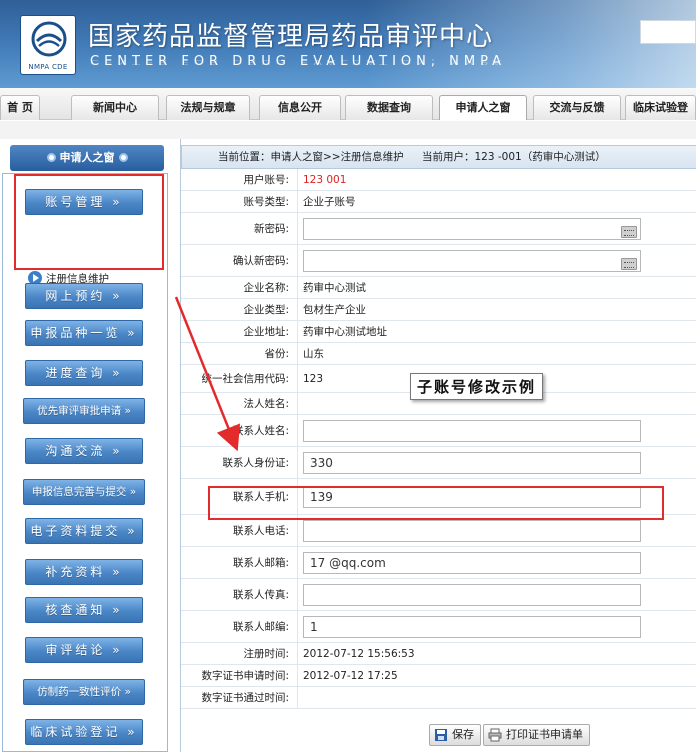 This screenshot has height=752, width=696. Describe the element at coordinates (115, 107) in the screenshot. I see `nav-tab-news: 新闻中心` at that location.